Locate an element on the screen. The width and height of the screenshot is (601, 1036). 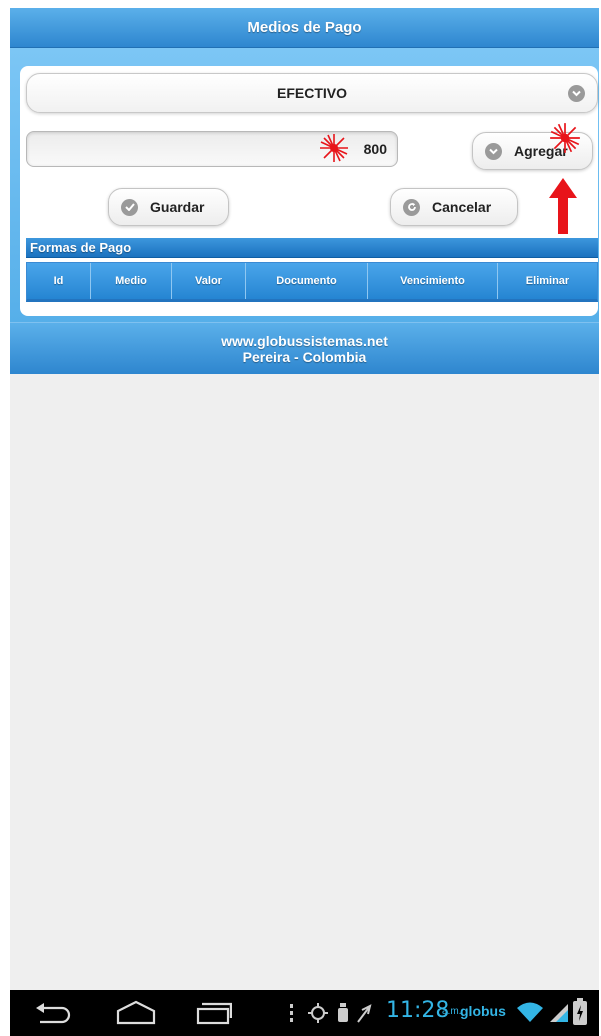
refresh-icon is located at coordinates (411, 207).